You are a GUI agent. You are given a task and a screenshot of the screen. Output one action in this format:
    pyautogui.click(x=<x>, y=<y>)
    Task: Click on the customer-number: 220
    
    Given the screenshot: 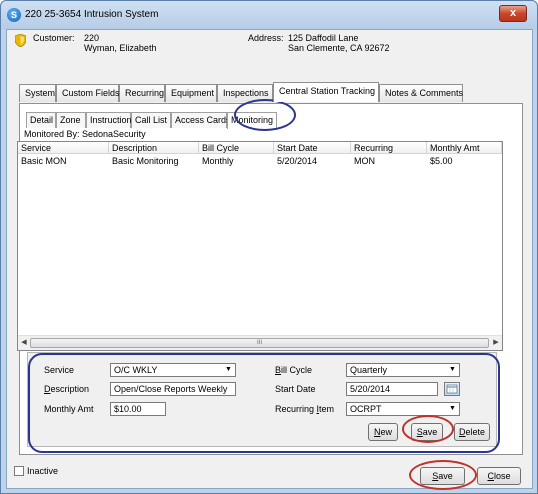 What is the action you would take?
    pyautogui.click(x=92, y=38)
    